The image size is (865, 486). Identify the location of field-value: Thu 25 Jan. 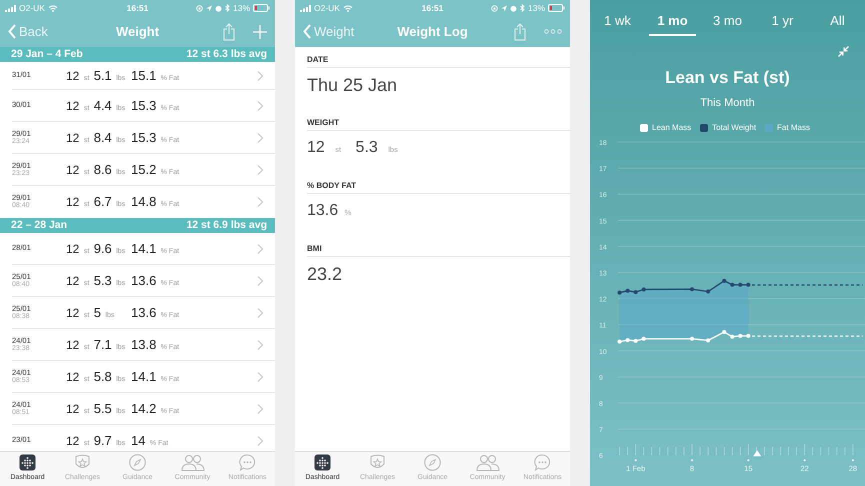
(352, 85).